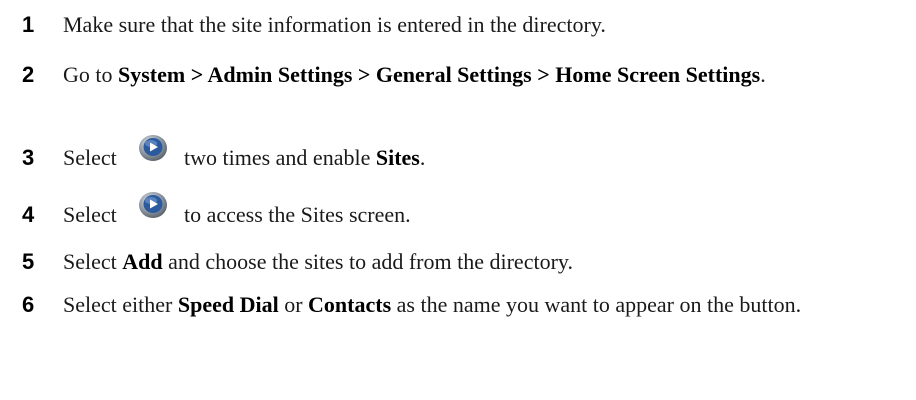 The image size is (916, 400). Describe the element at coordinates (228, 304) in the screenshot. I see `speed-dial-option: Speed Dial` at that location.